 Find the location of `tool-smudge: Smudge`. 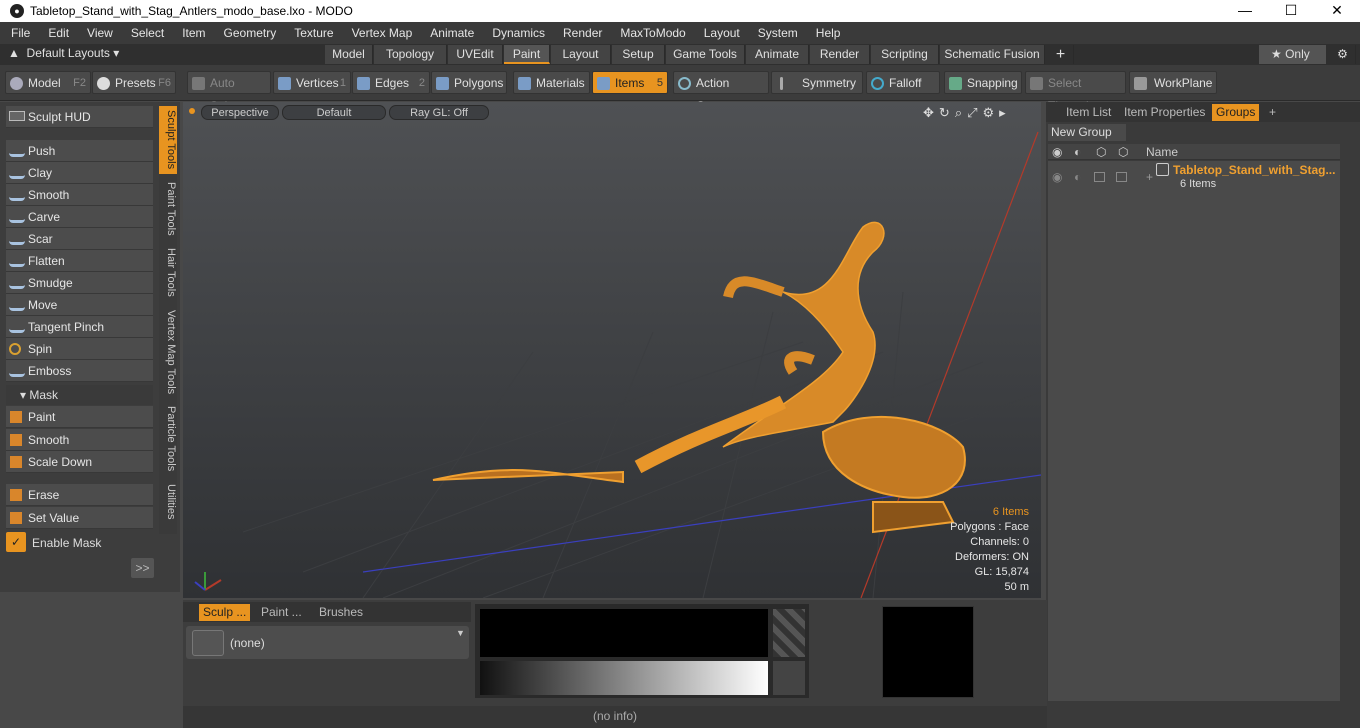

tool-smudge: Smudge is located at coordinates (79, 283).